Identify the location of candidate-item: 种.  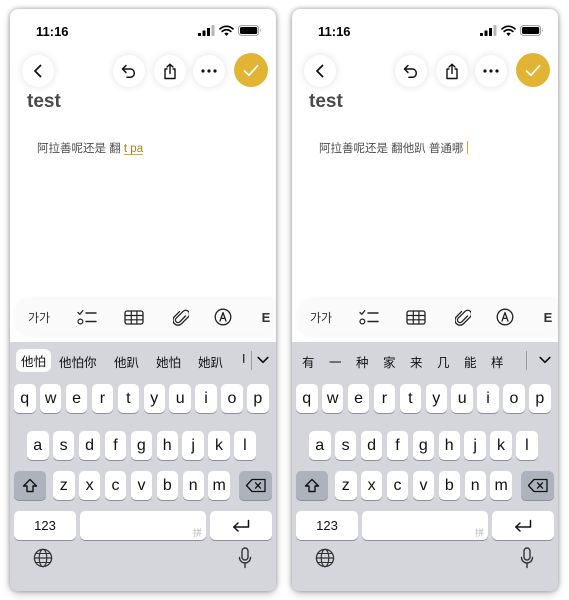
(362, 361).